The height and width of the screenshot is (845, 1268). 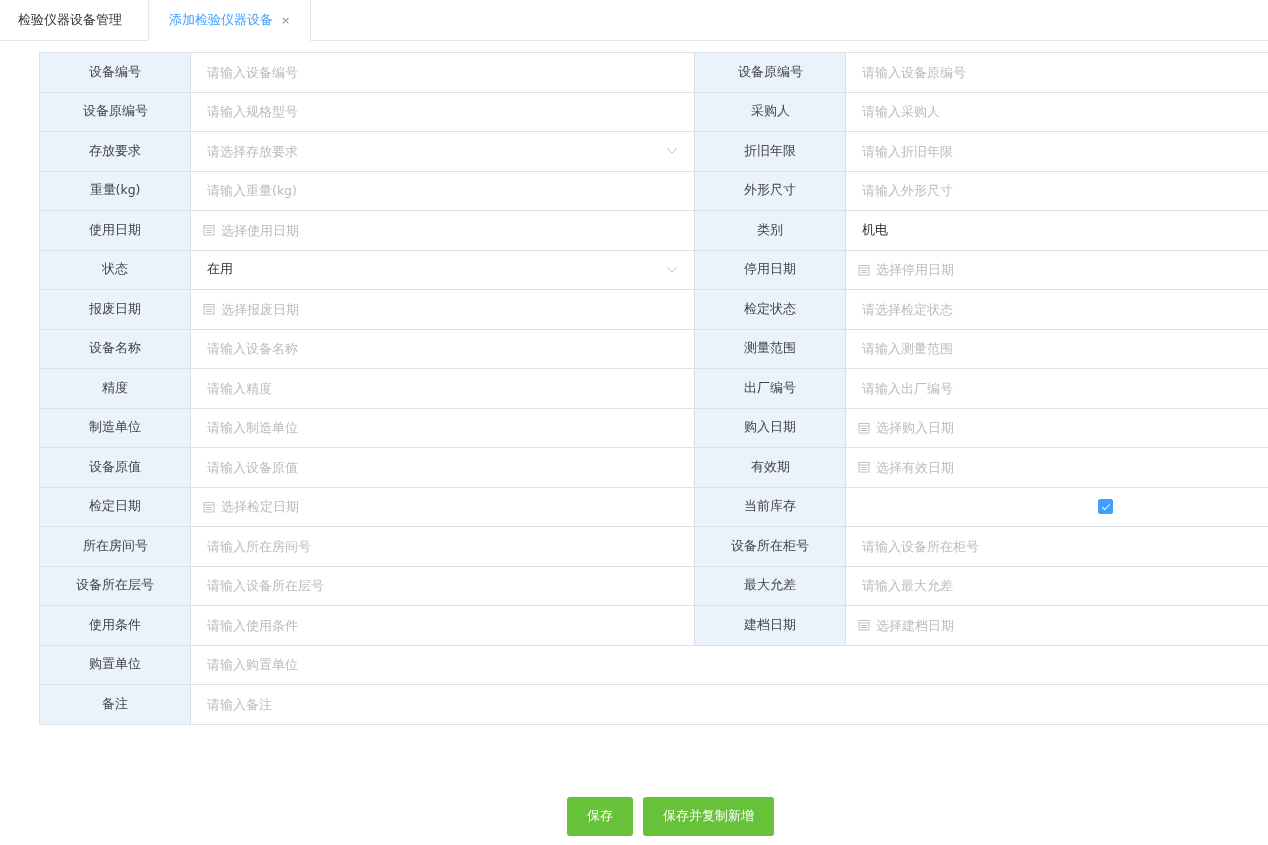 What do you see at coordinates (115, 73) in the screenshot?
I see `field-label: 设备编号` at bounding box center [115, 73].